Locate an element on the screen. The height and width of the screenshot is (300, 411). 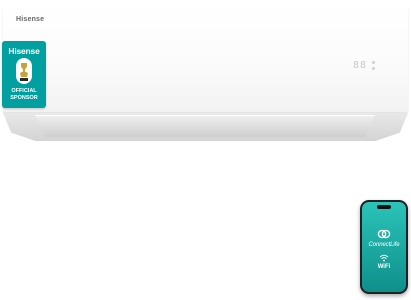
trophy-emblem-icon is located at coordinates (24, 71).